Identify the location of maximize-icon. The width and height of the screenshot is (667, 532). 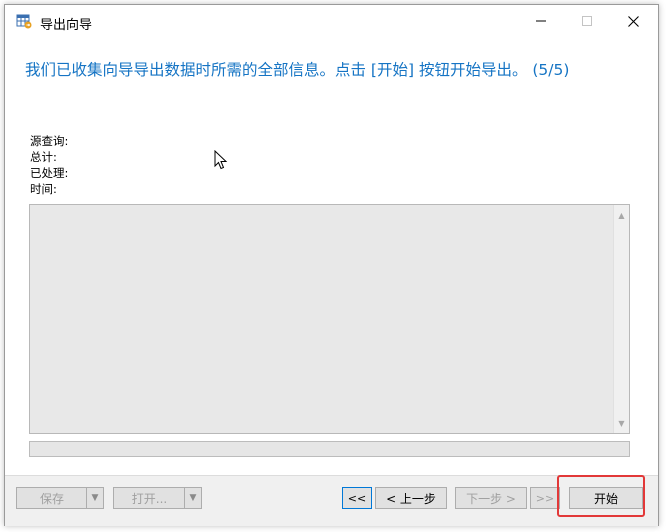
(587, 21).